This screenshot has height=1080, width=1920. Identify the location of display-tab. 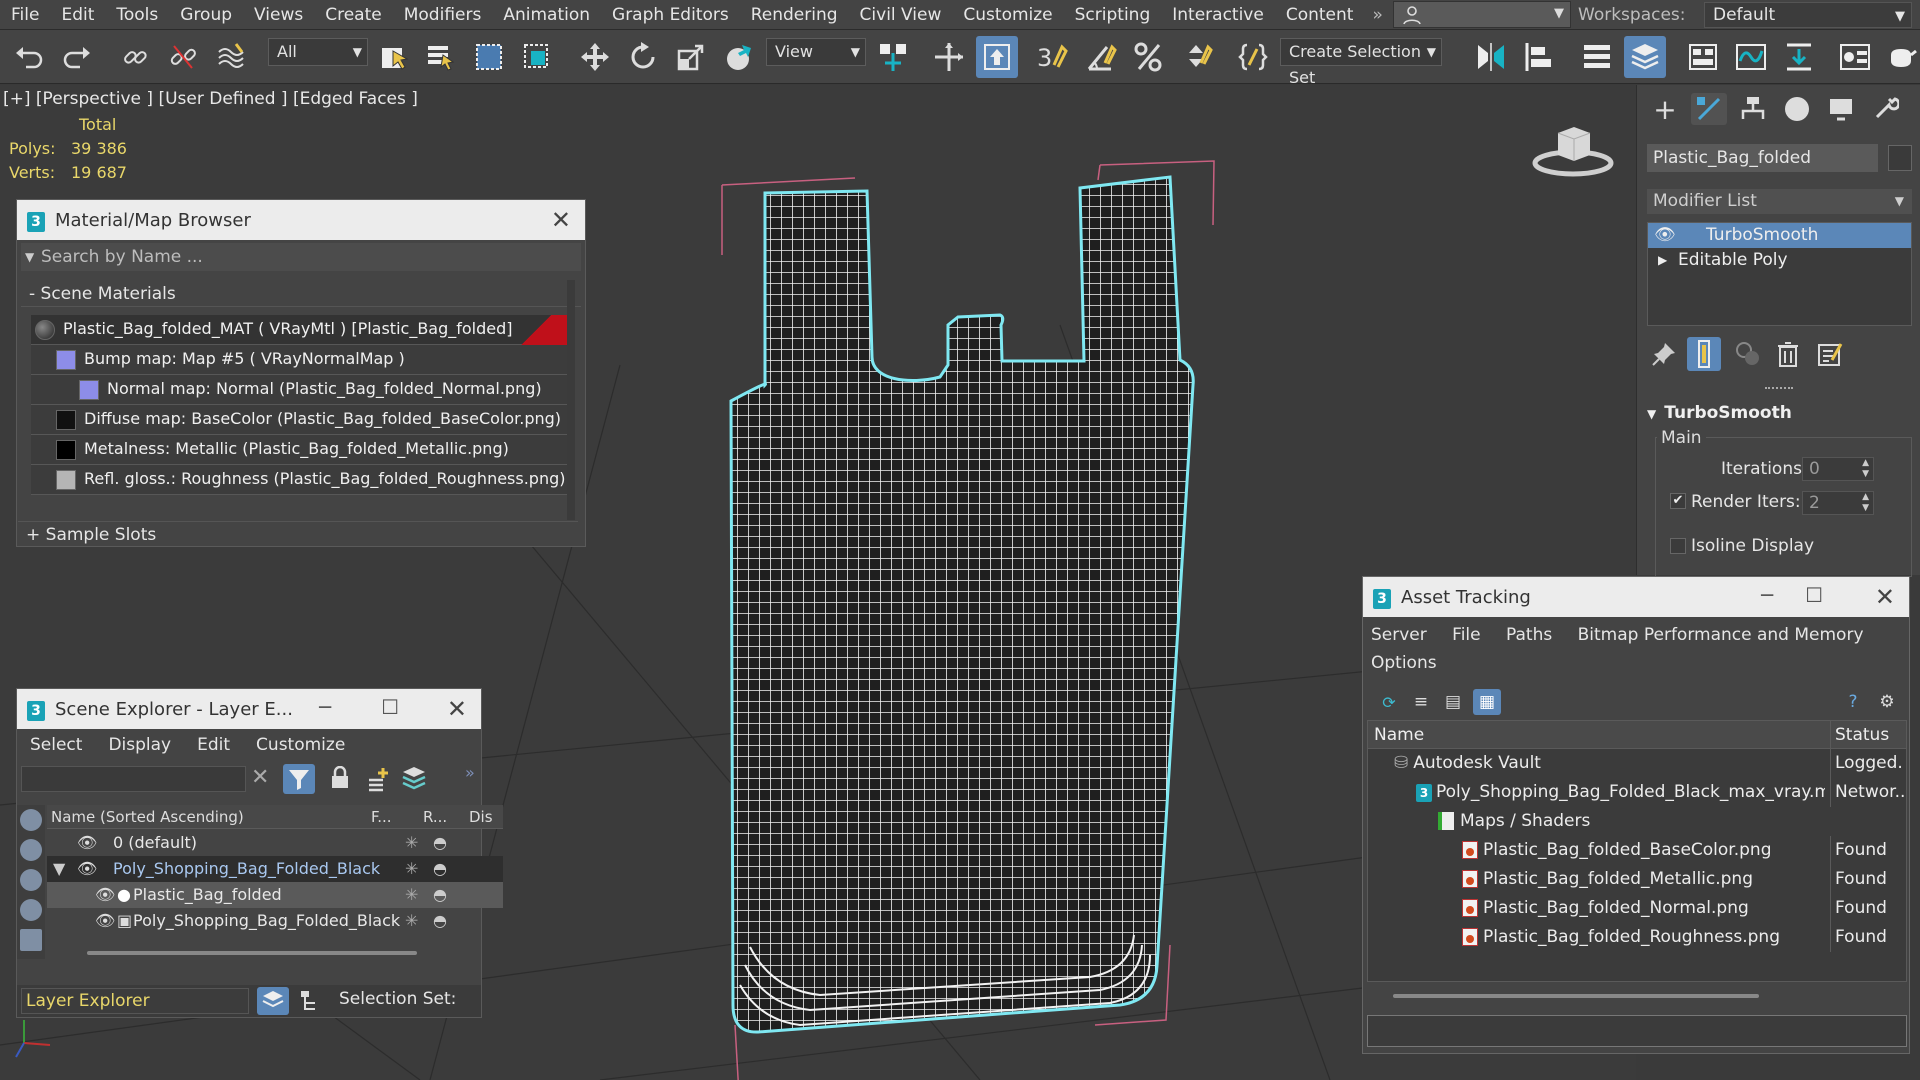
(1841, 109).